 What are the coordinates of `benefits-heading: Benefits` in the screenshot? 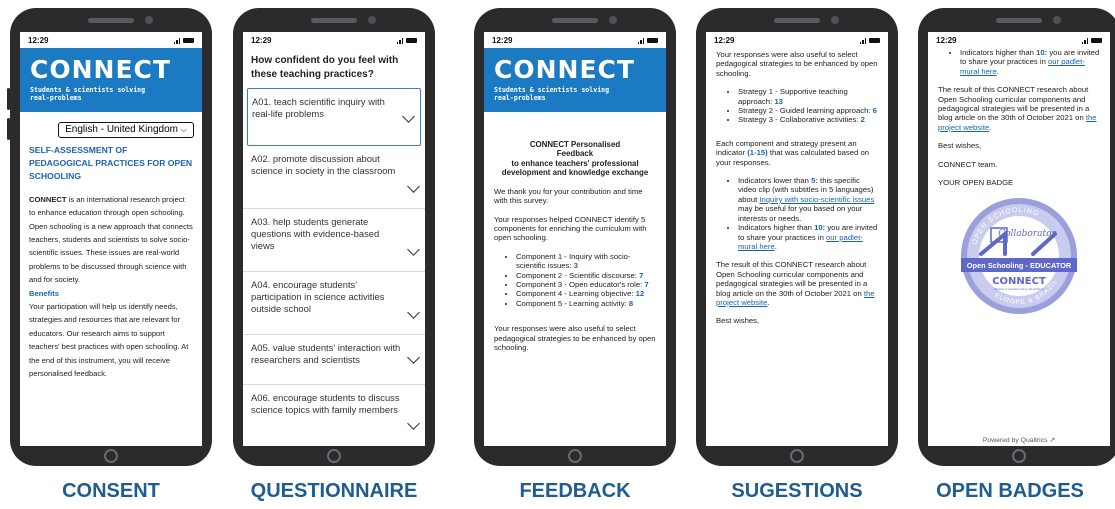 It's located at (44, 293).